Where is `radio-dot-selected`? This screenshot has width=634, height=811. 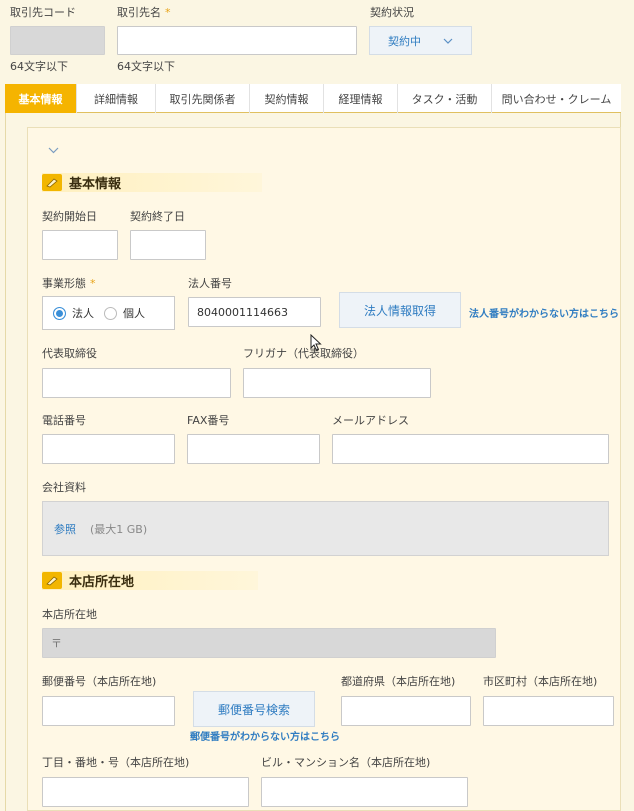
radio-dot-selected is located at coordinates (59, 313).